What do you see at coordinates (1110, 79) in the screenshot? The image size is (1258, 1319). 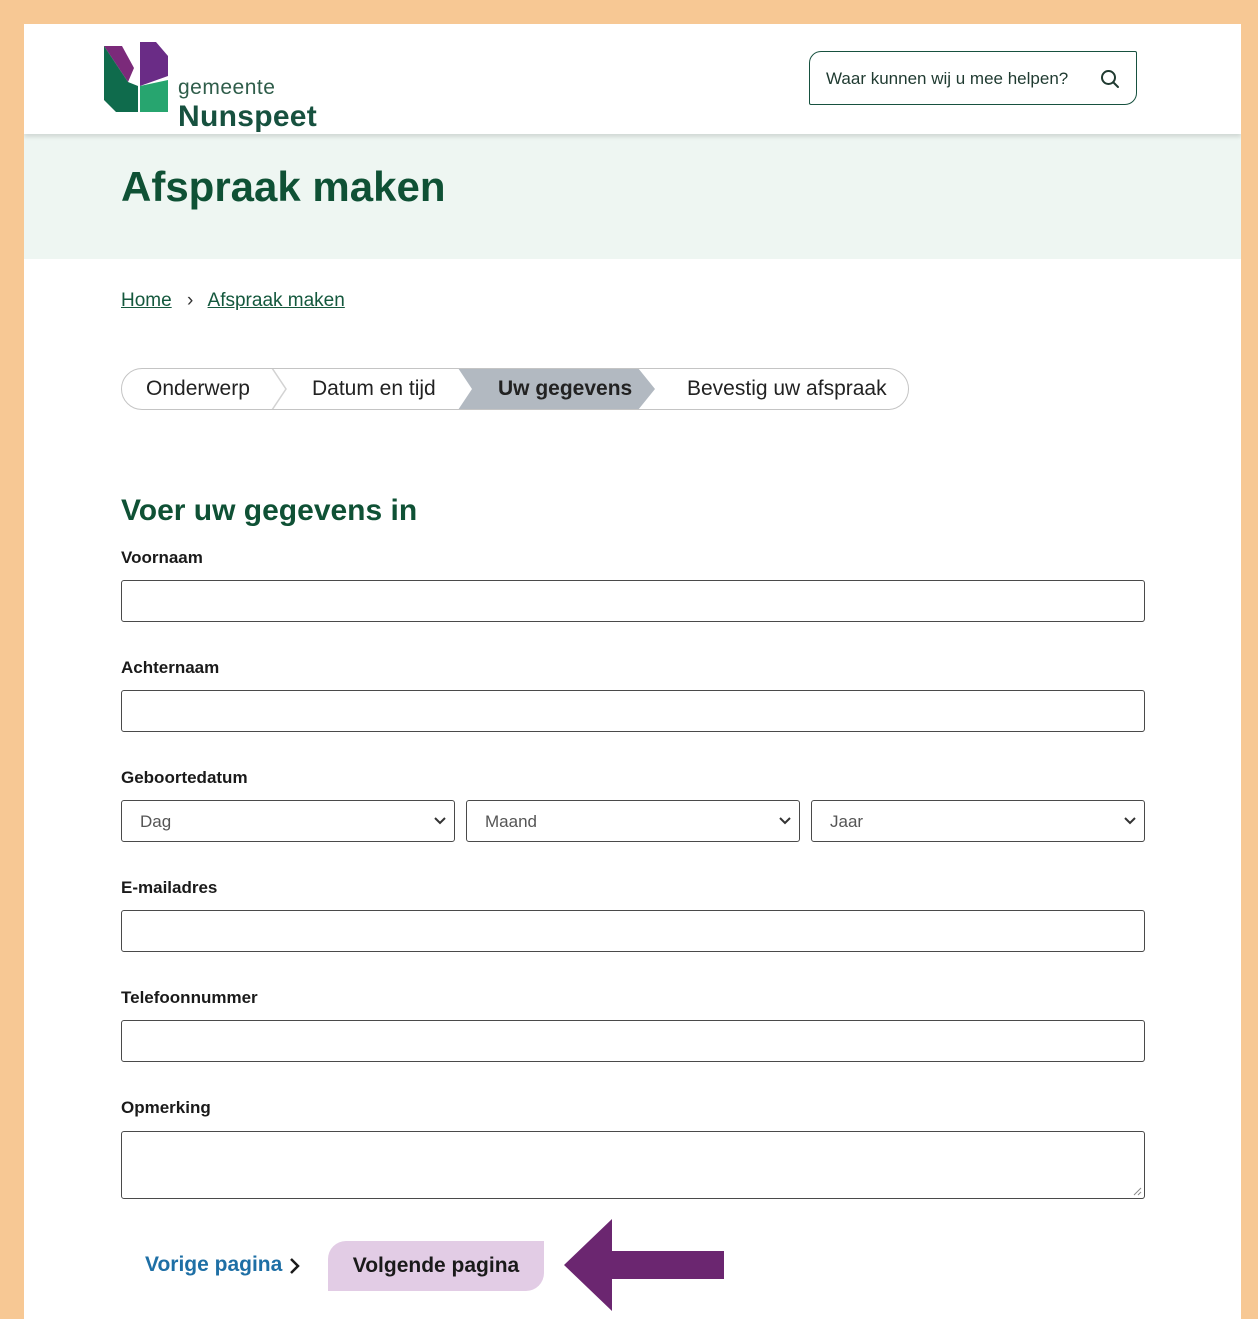 I see `search-icon` at bounding box center [1110, 79].